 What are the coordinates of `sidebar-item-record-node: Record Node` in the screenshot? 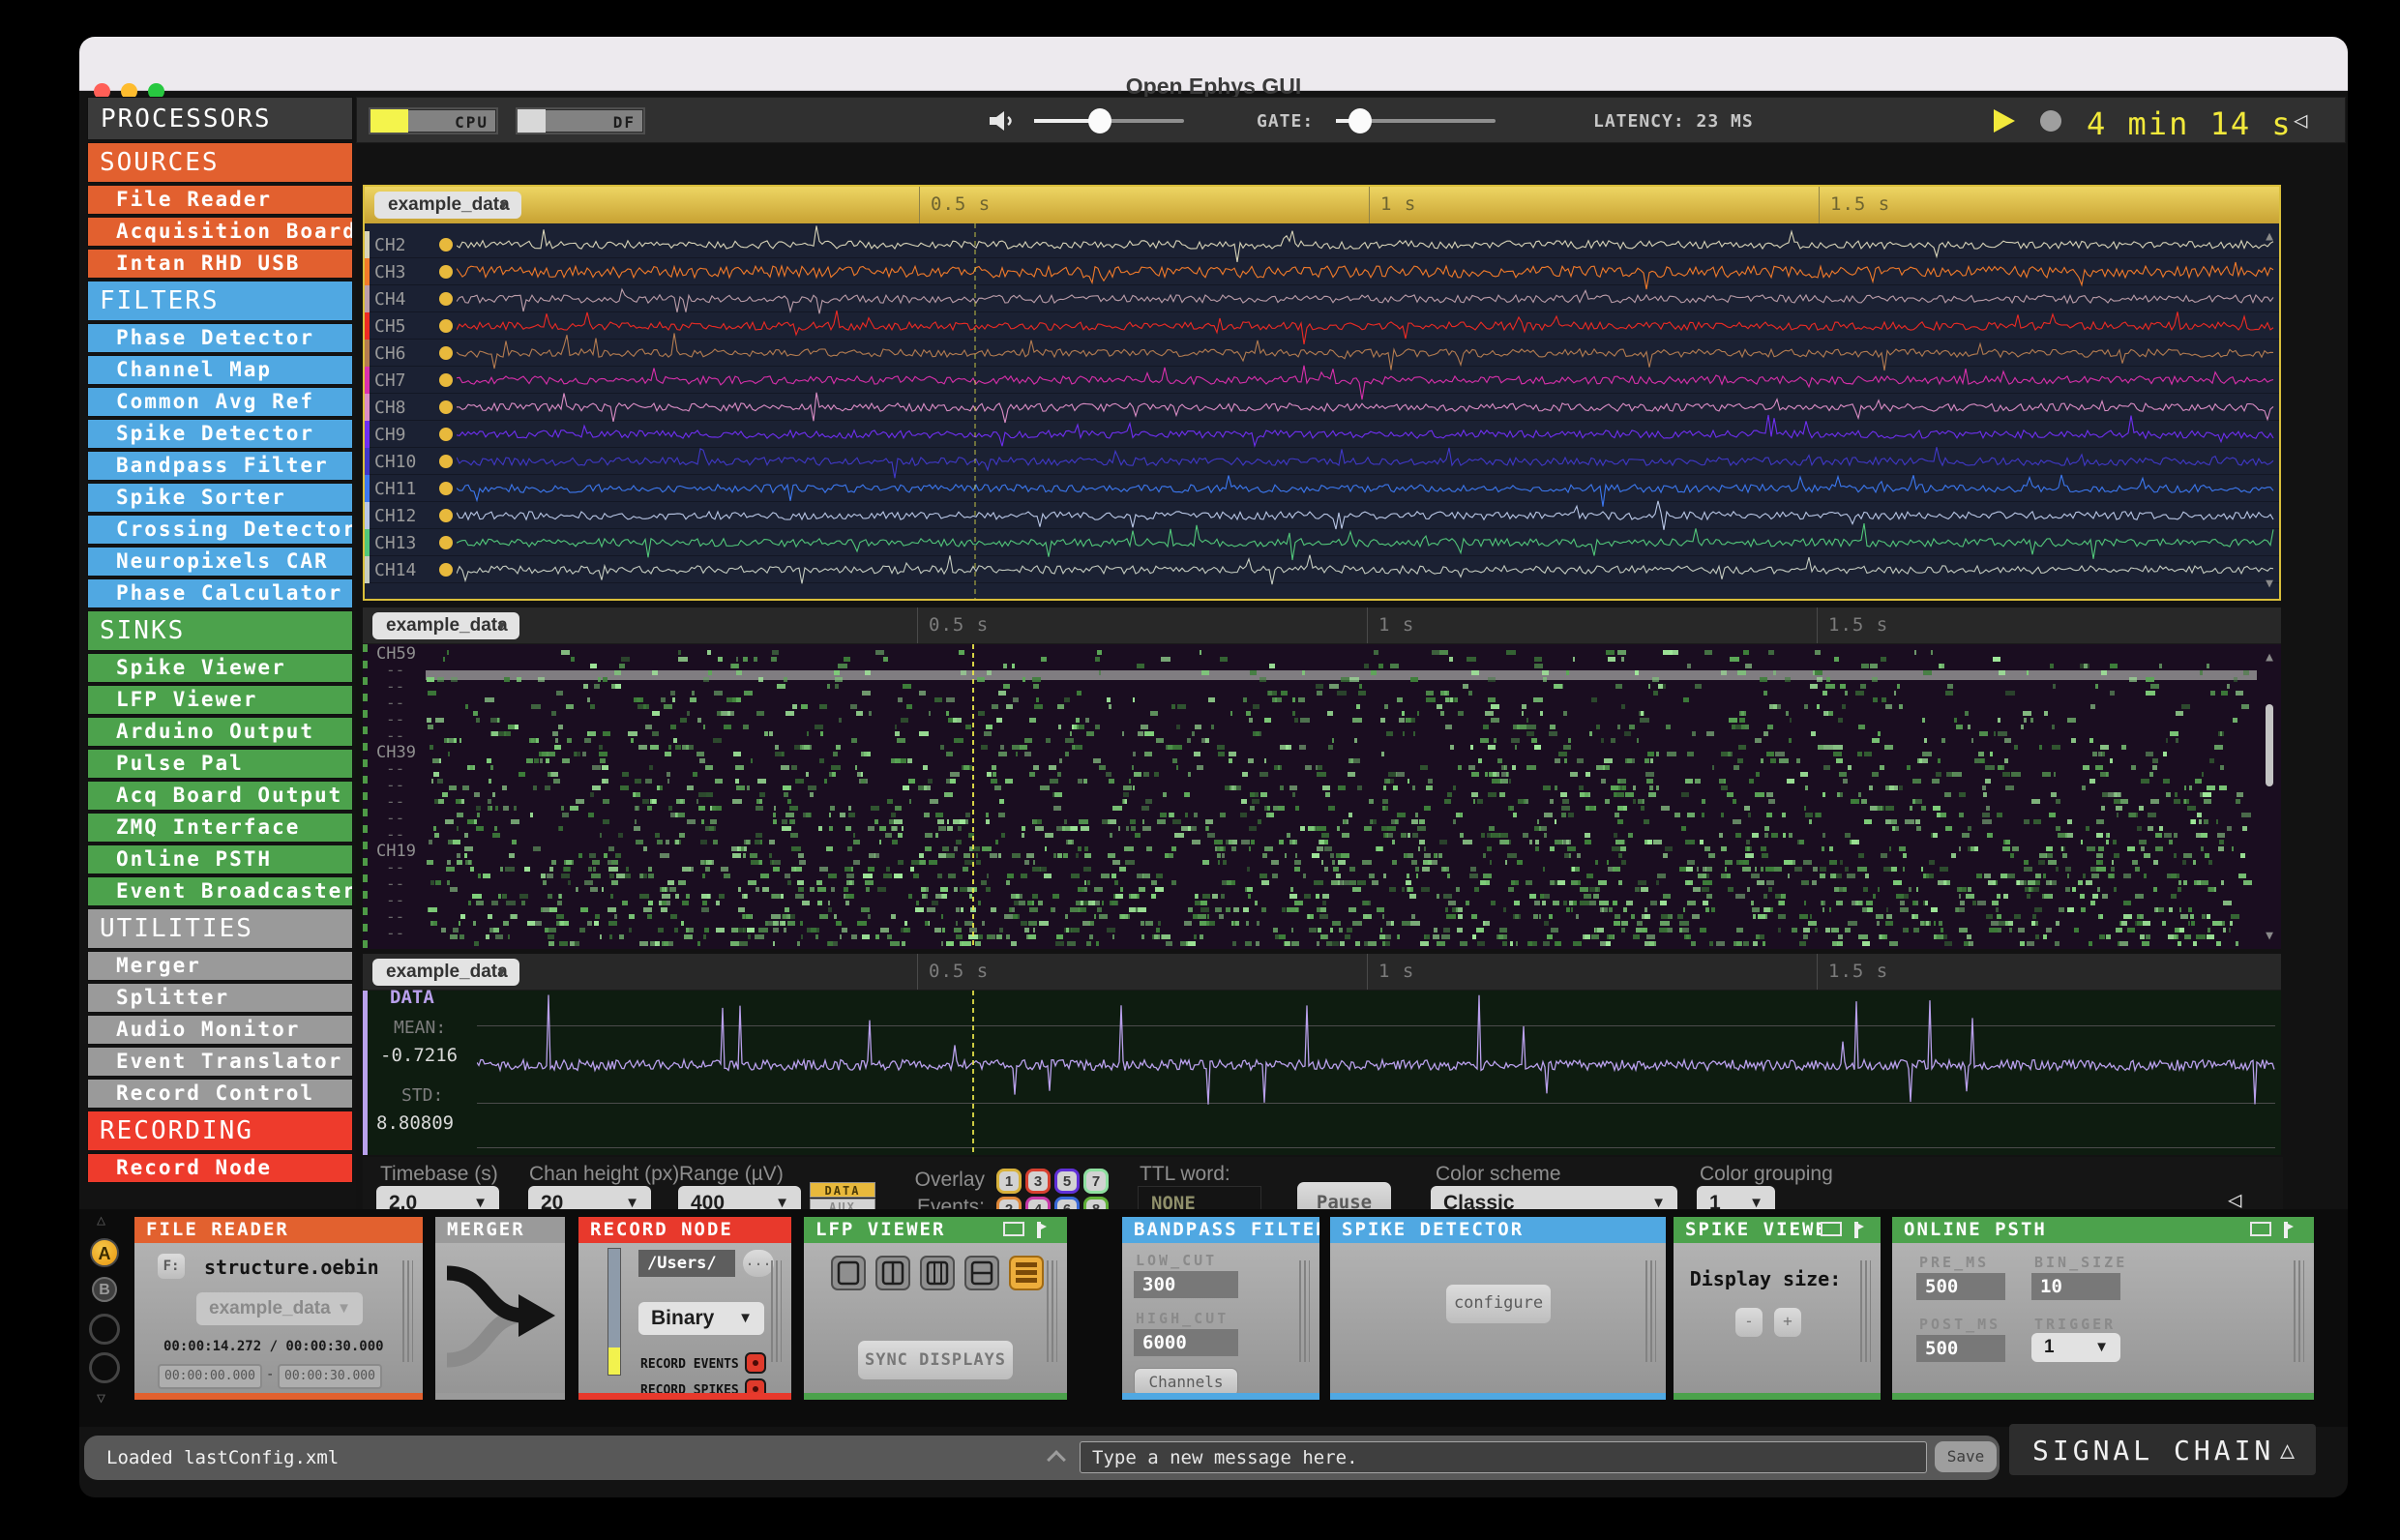 It's located at (220, 1168).